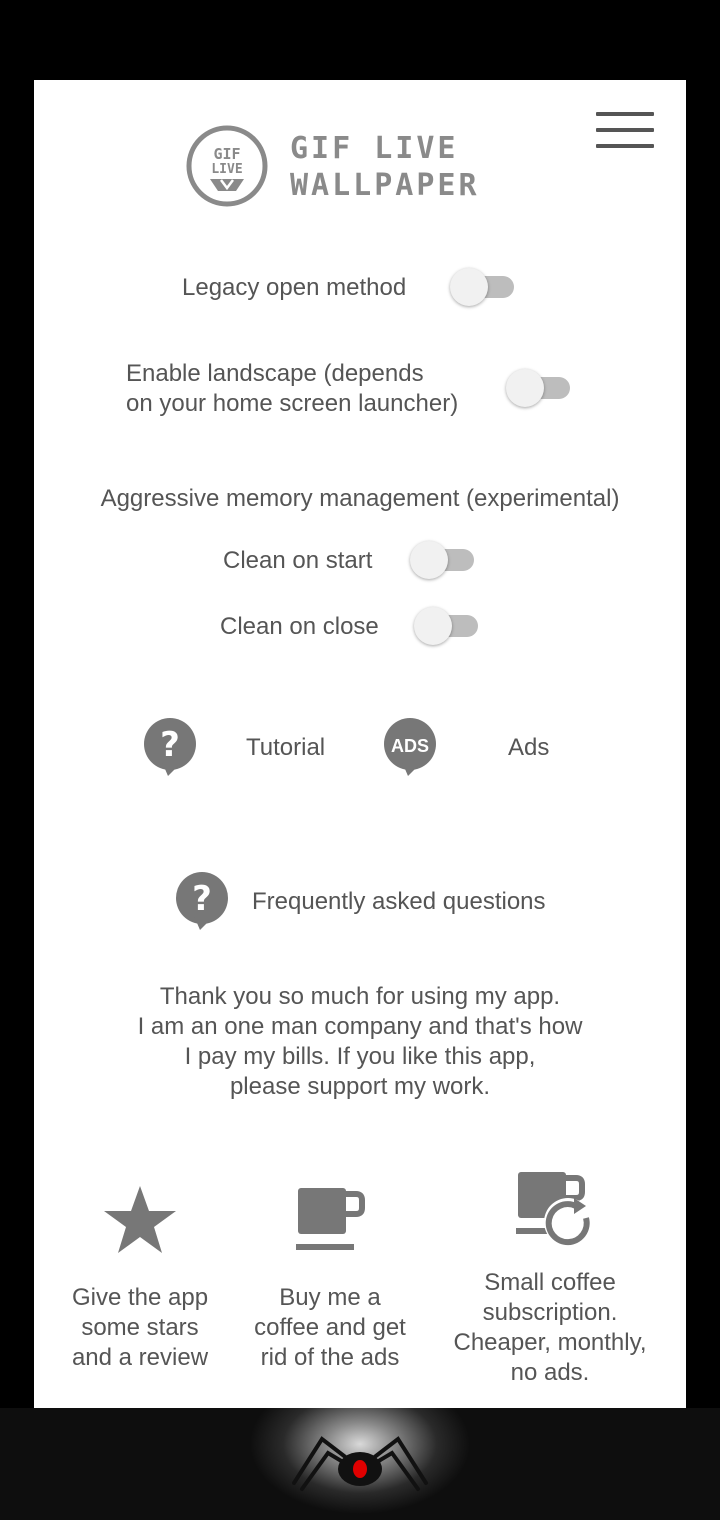 This screenshot has width=720, height=1520. I want to click on ads-badge-text: ADS, so click(410, 746).